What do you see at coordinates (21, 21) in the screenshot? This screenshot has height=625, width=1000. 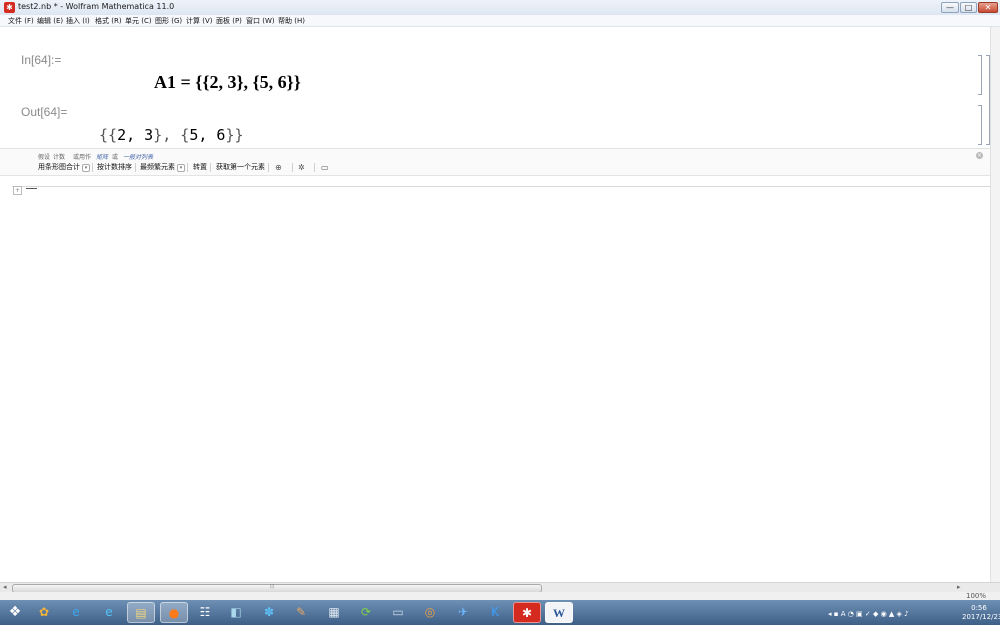 I see `menu-file: 文件 (F)` at bounding box center [21, 21].